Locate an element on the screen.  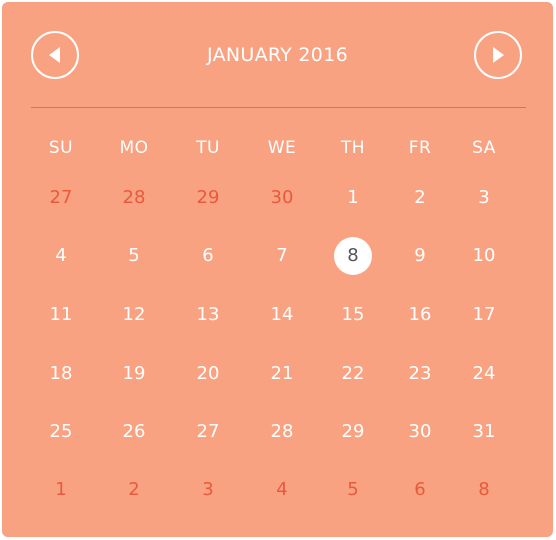
day-cell: 5 is located at coordinates (134, 256).